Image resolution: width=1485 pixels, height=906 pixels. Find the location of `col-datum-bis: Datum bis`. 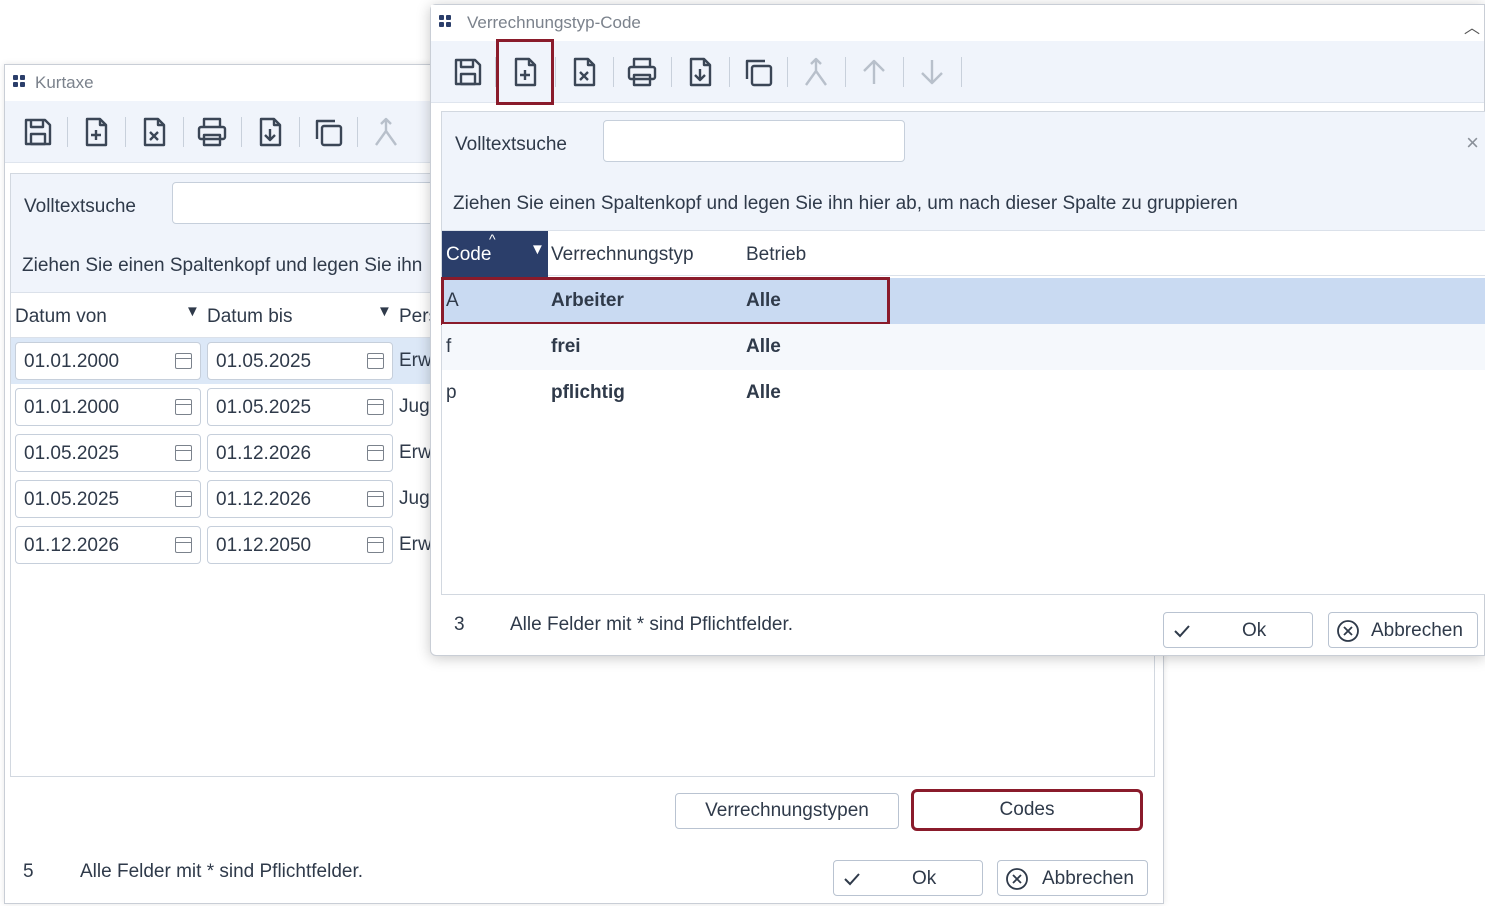

col-datum-bis: Datum bis is located at coordinates (250, 317).